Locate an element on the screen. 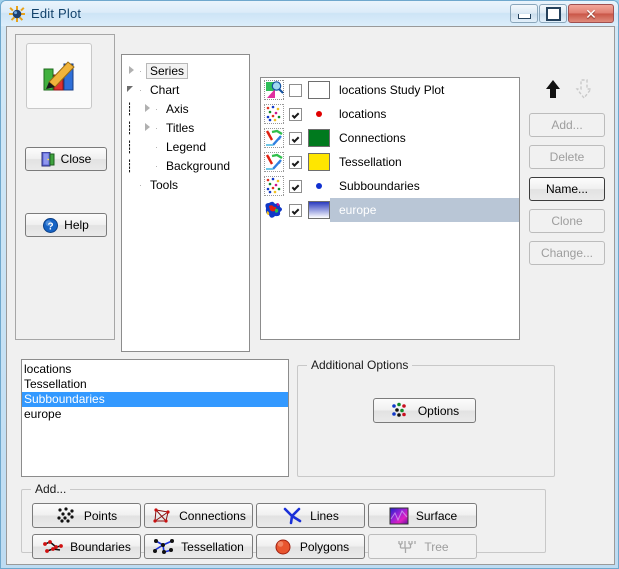 This screenshot has height=569, width=619. tree-node-axis: ┊ · Axis is located at coordinates (187, 108).